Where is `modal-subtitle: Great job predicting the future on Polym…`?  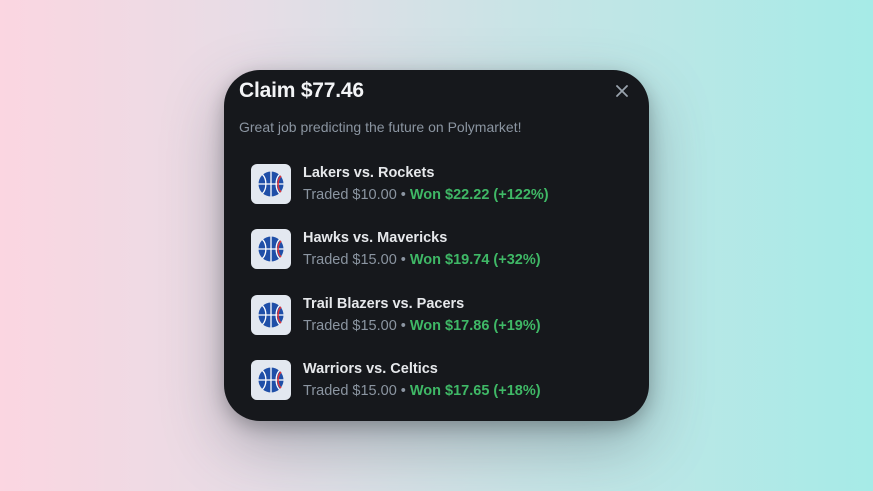
modal-subtitle: Great job predicting the future on Polym… is located at coordinates (380, 127).